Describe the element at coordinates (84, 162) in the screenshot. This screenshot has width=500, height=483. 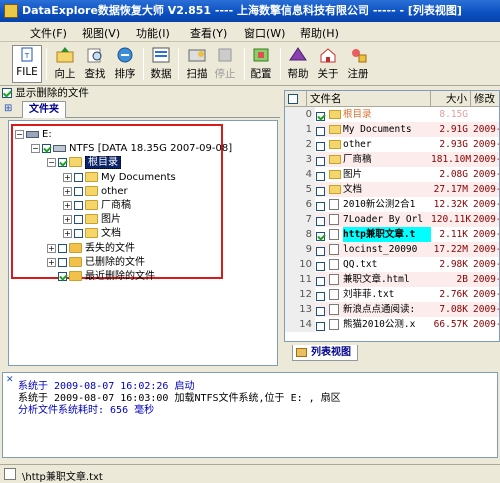
I see `tree-node-root: − 根目录` at that location.